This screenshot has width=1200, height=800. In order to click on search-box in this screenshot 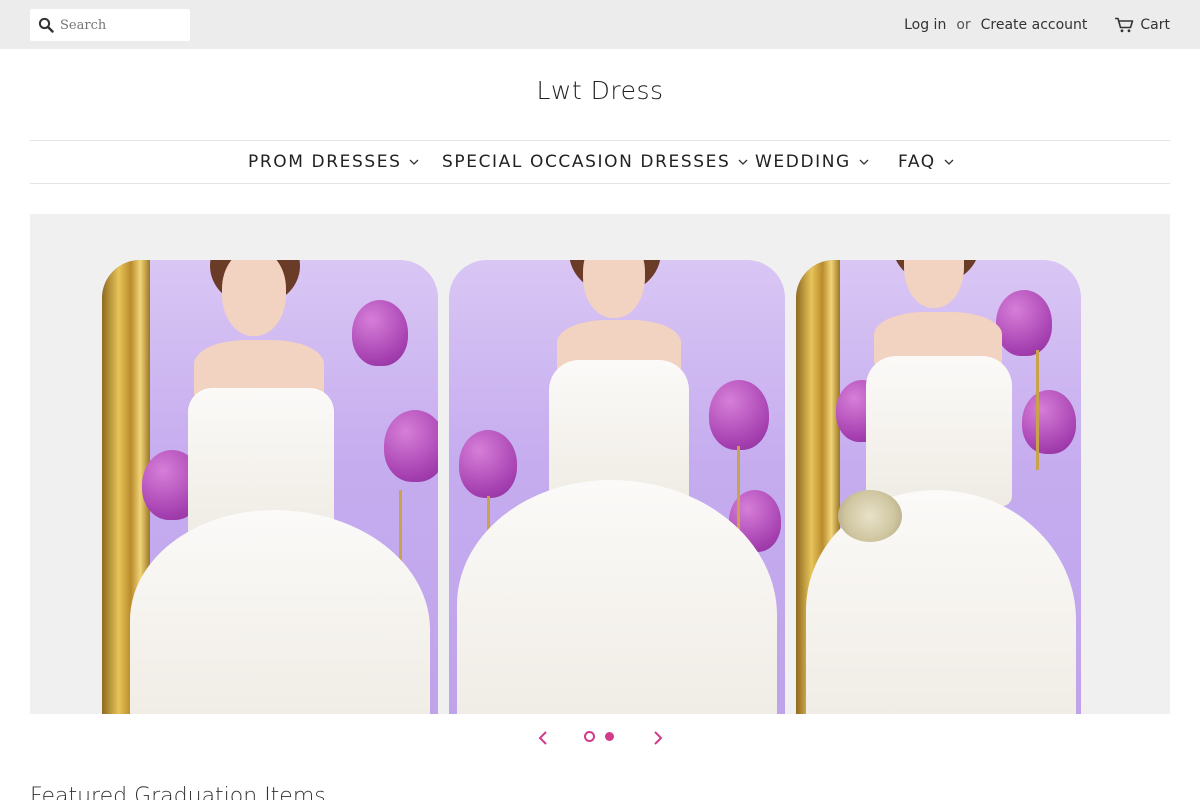, I will do `click(110, 25)`.